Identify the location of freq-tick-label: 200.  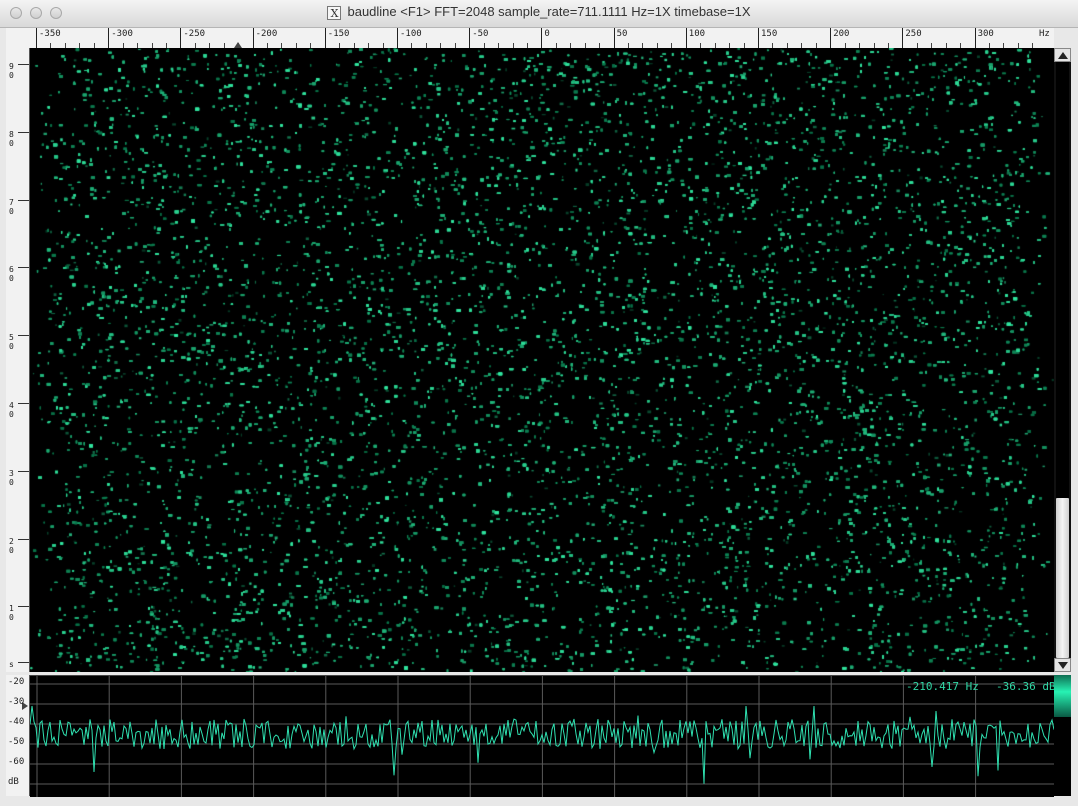
(841, 34).